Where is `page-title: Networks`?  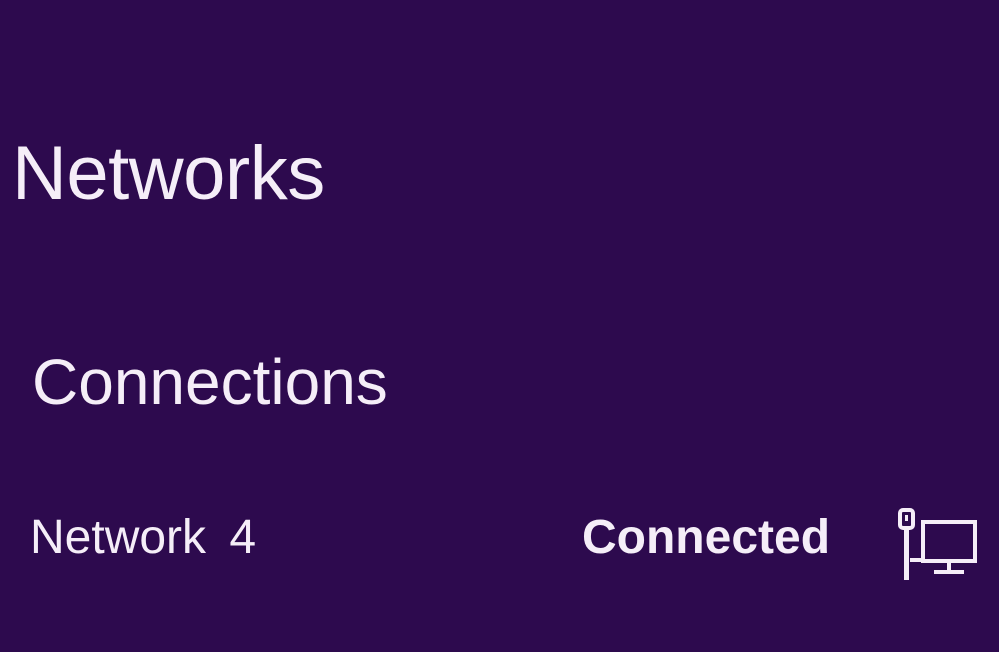
page-title: Networks is located at coordinates (168, 173).